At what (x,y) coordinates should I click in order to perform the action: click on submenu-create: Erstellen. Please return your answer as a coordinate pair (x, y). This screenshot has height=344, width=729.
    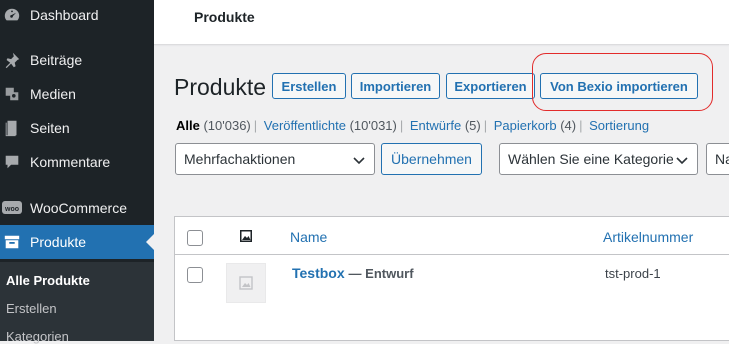
    Looking at the image, I should click on (31, 308).